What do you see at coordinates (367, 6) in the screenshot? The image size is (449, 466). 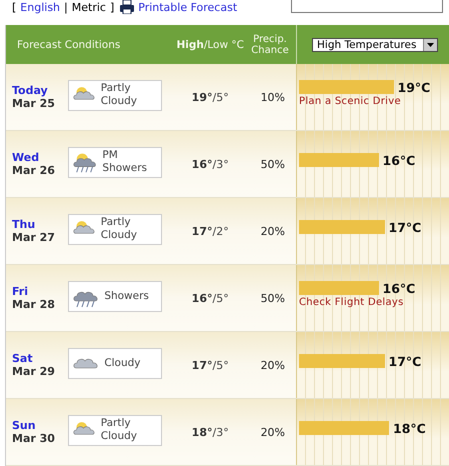 I see `dropdown` at bounding box center [367, 6].